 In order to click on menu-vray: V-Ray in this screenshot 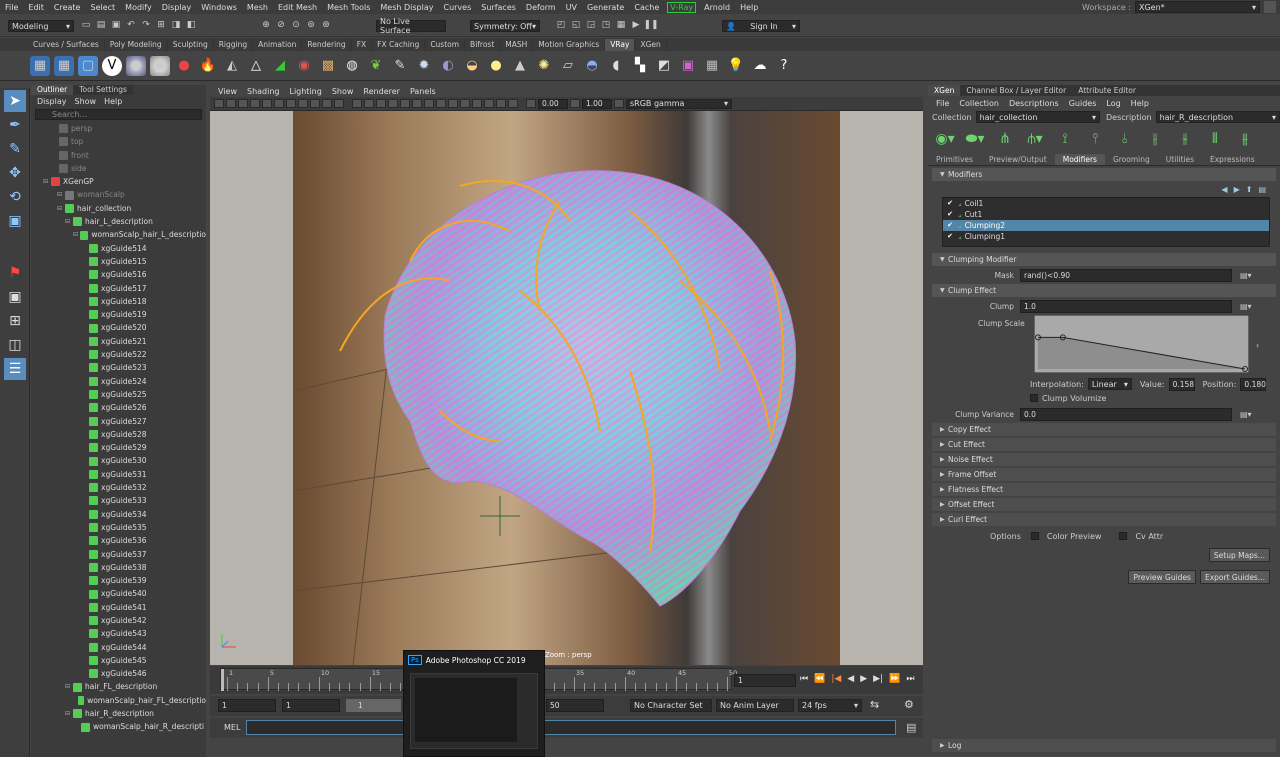, I will do `click(682, 7)`.